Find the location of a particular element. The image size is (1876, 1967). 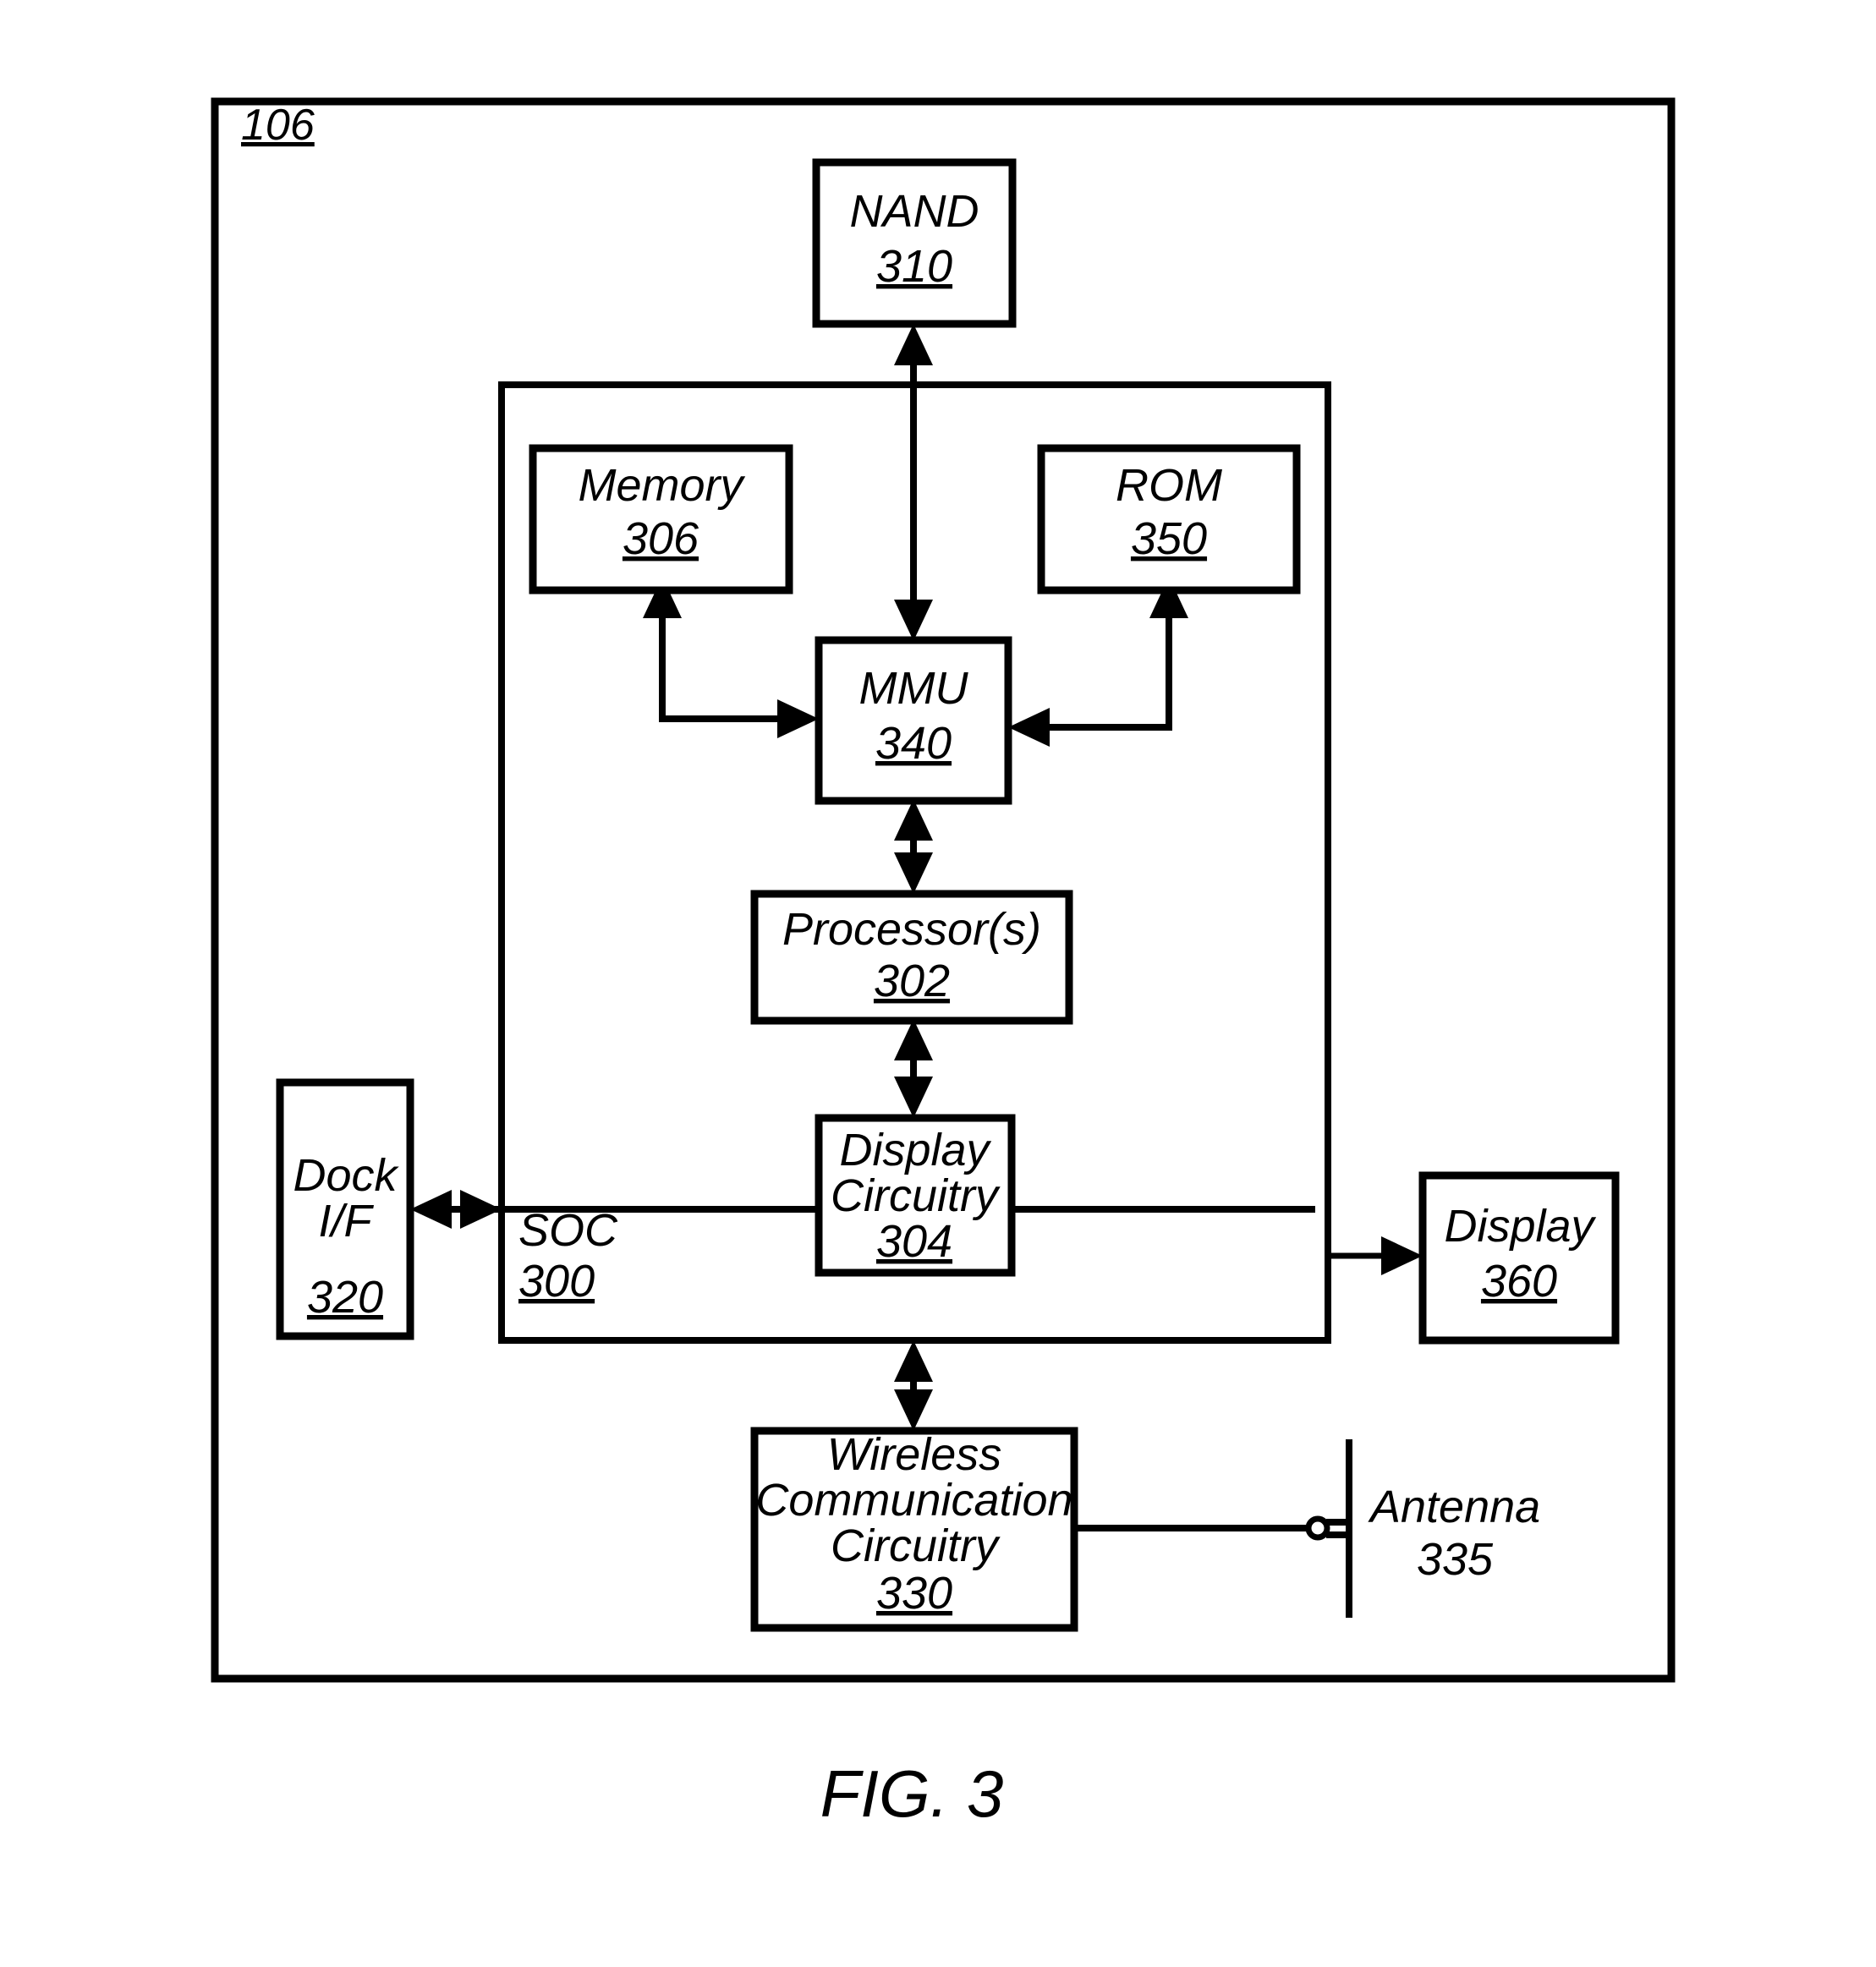

block-nand-ref: 310 is located at coordinates (914, 267).